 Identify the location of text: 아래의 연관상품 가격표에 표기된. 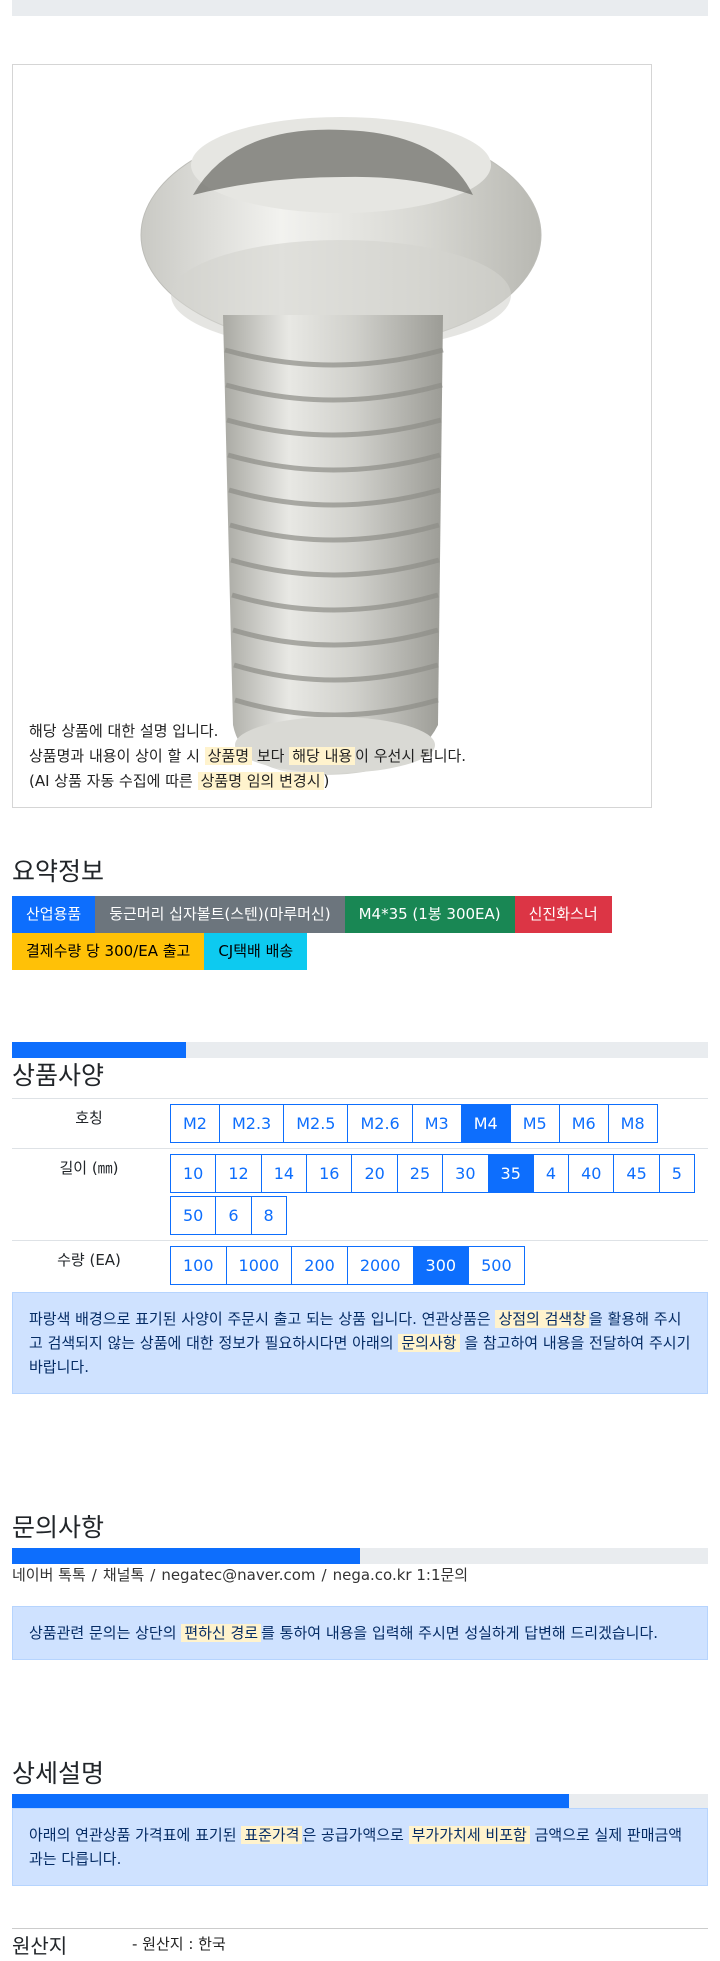
(135, 1835).